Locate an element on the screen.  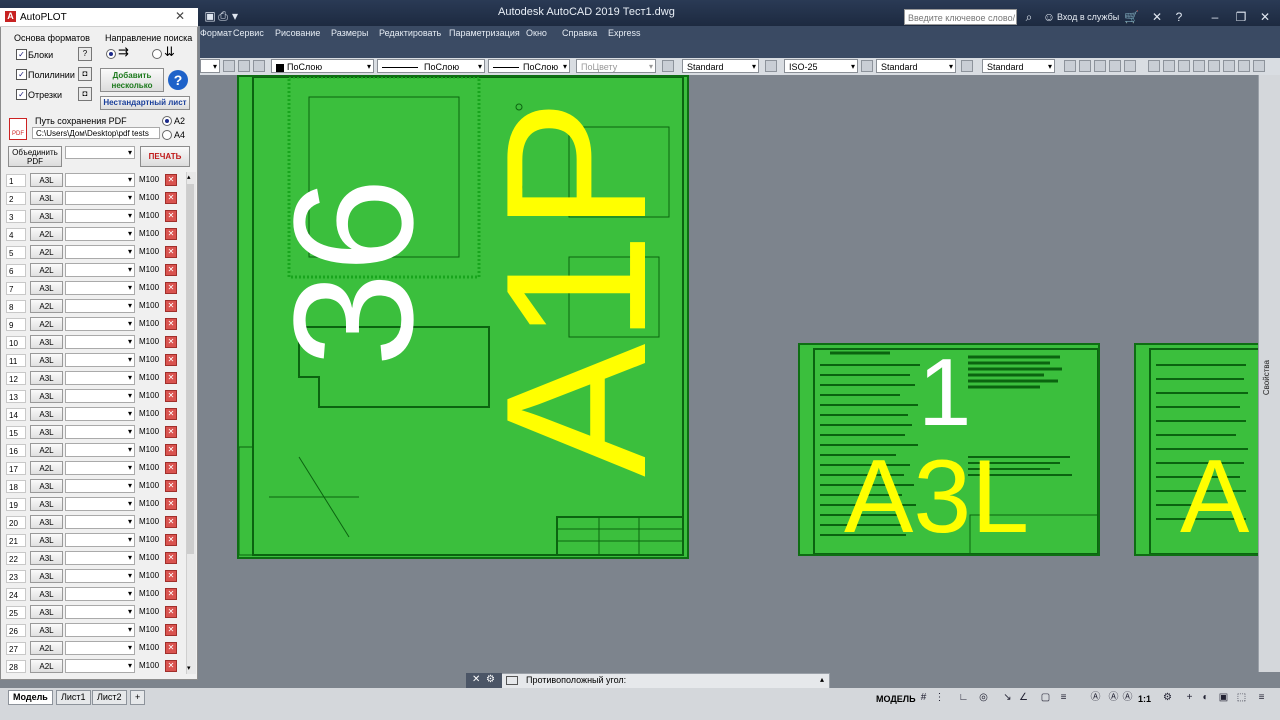
plus-icon: + is located at coordinates (1189, 697).